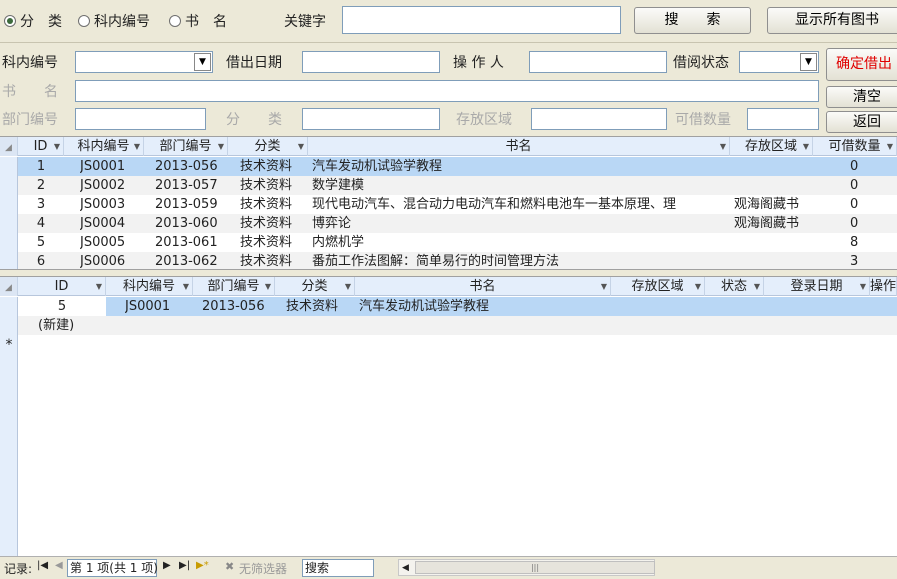 The height and width of the screenshot is (579, 897). I want to click on loan-col-id: ID ▼, so click(62, 286).